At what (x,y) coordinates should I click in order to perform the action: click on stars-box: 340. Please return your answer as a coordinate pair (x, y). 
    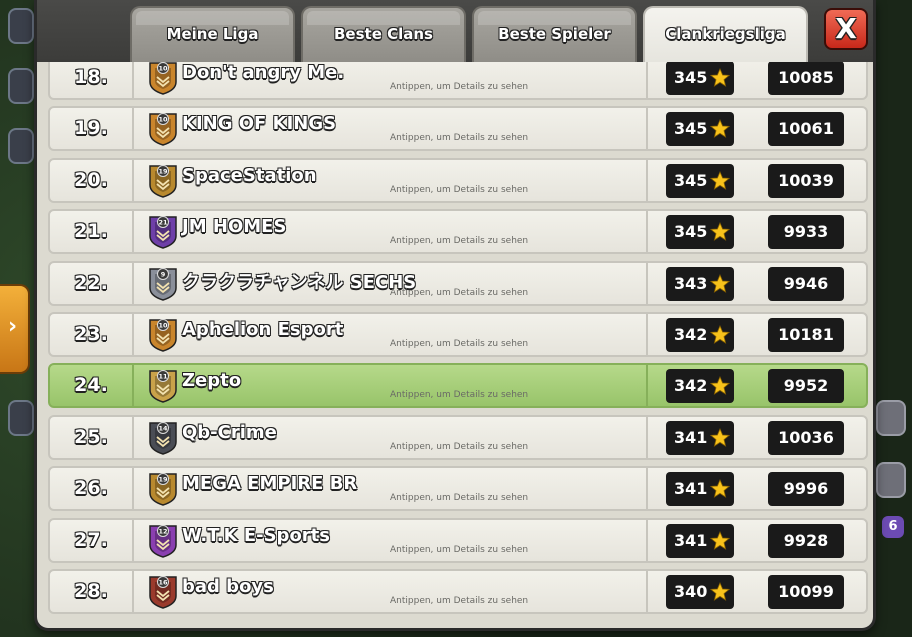
    Looking at the image, I should click on (700, 592).